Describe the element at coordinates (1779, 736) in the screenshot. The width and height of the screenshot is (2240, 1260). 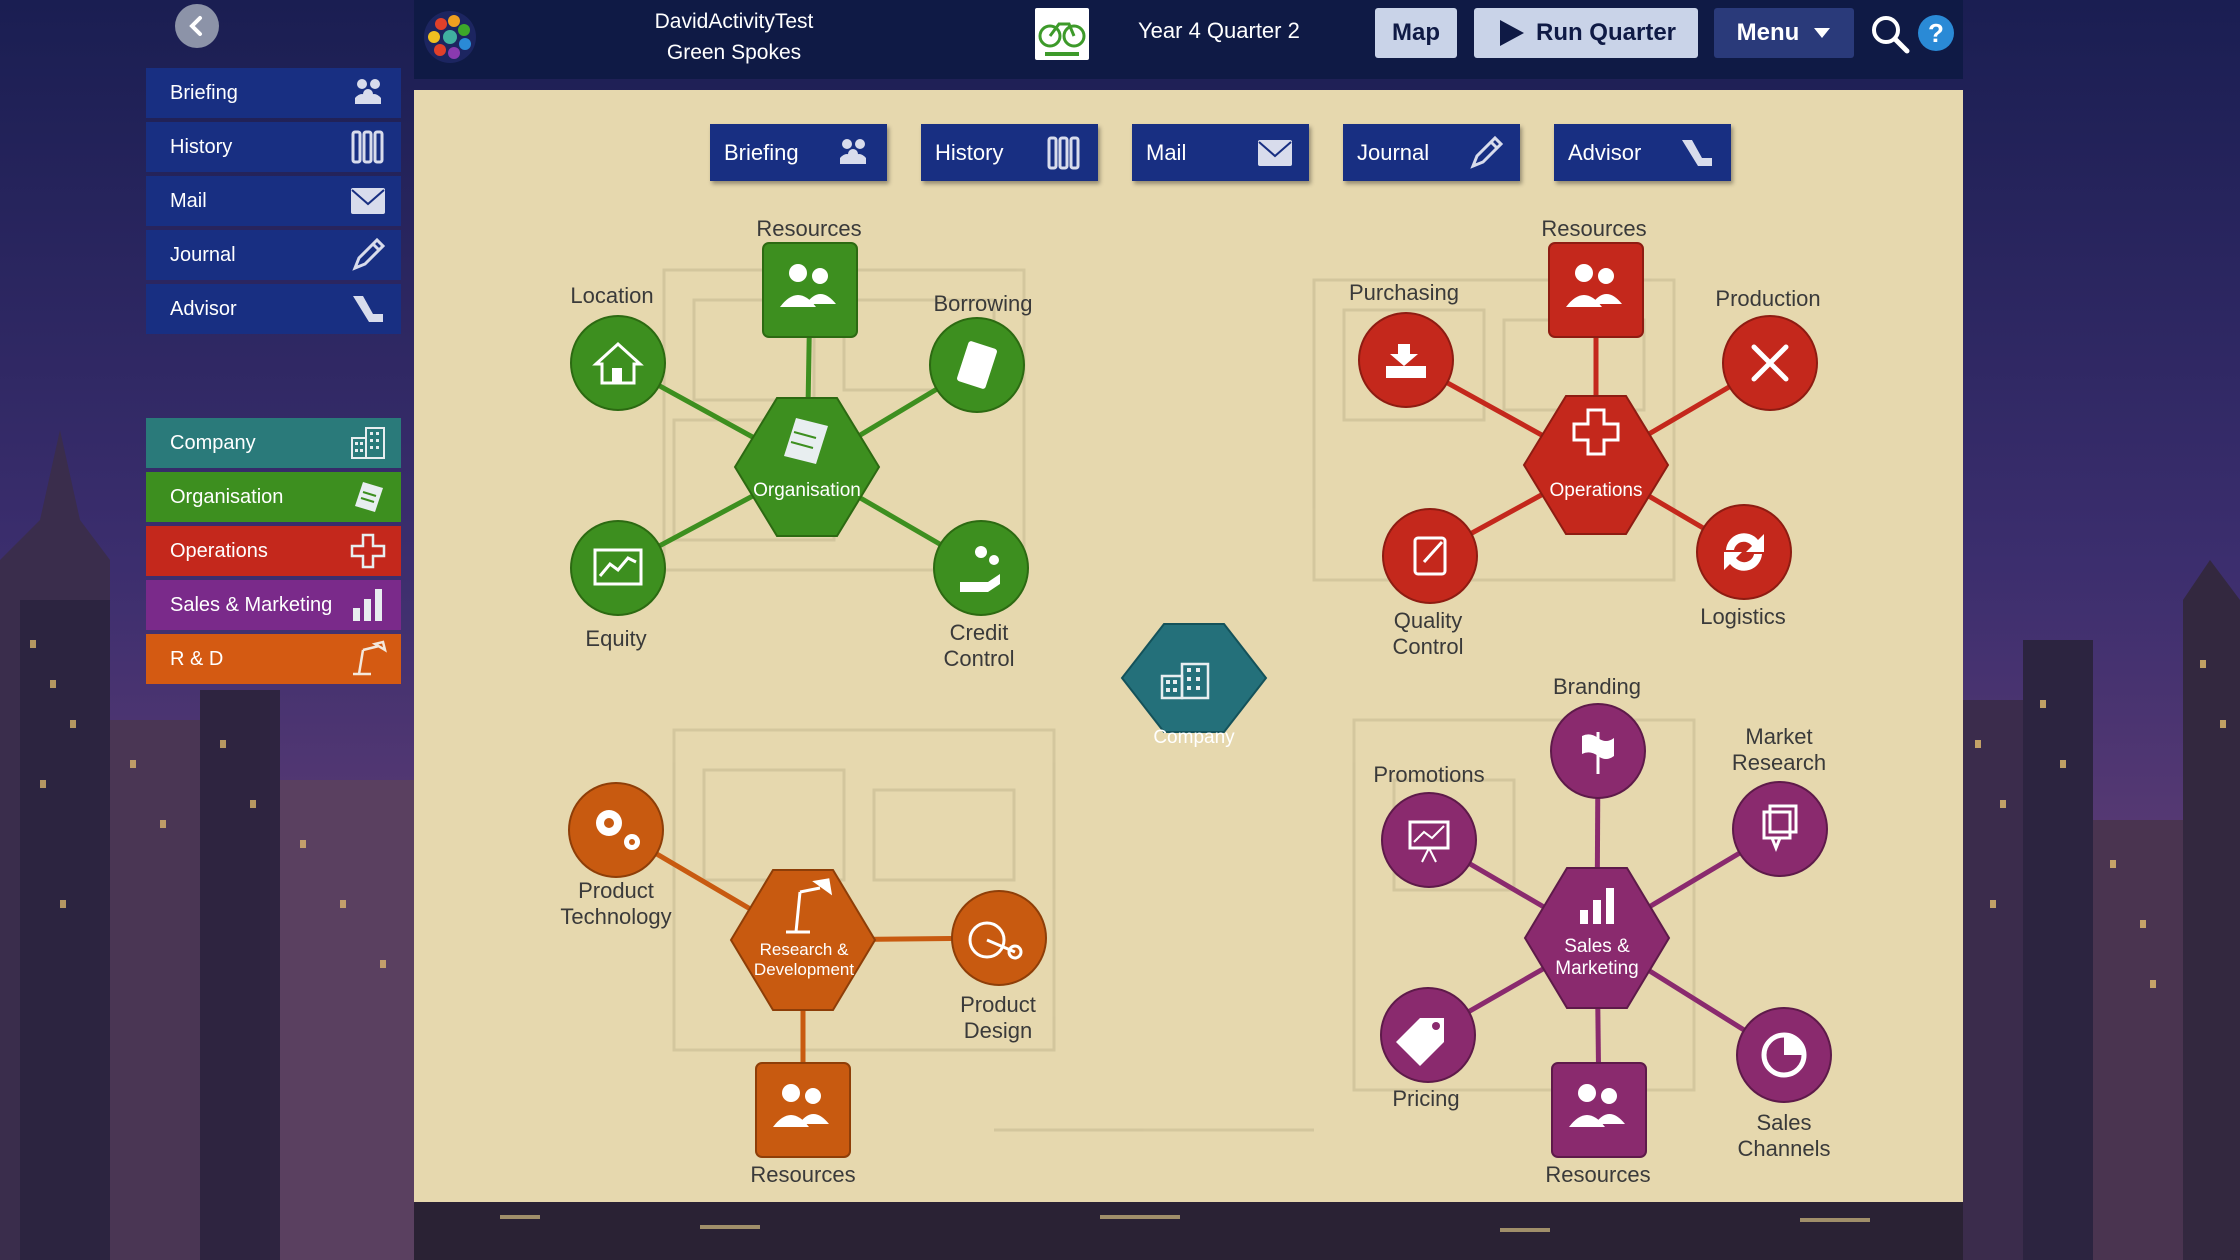
I see `label-line: Market` at that location.